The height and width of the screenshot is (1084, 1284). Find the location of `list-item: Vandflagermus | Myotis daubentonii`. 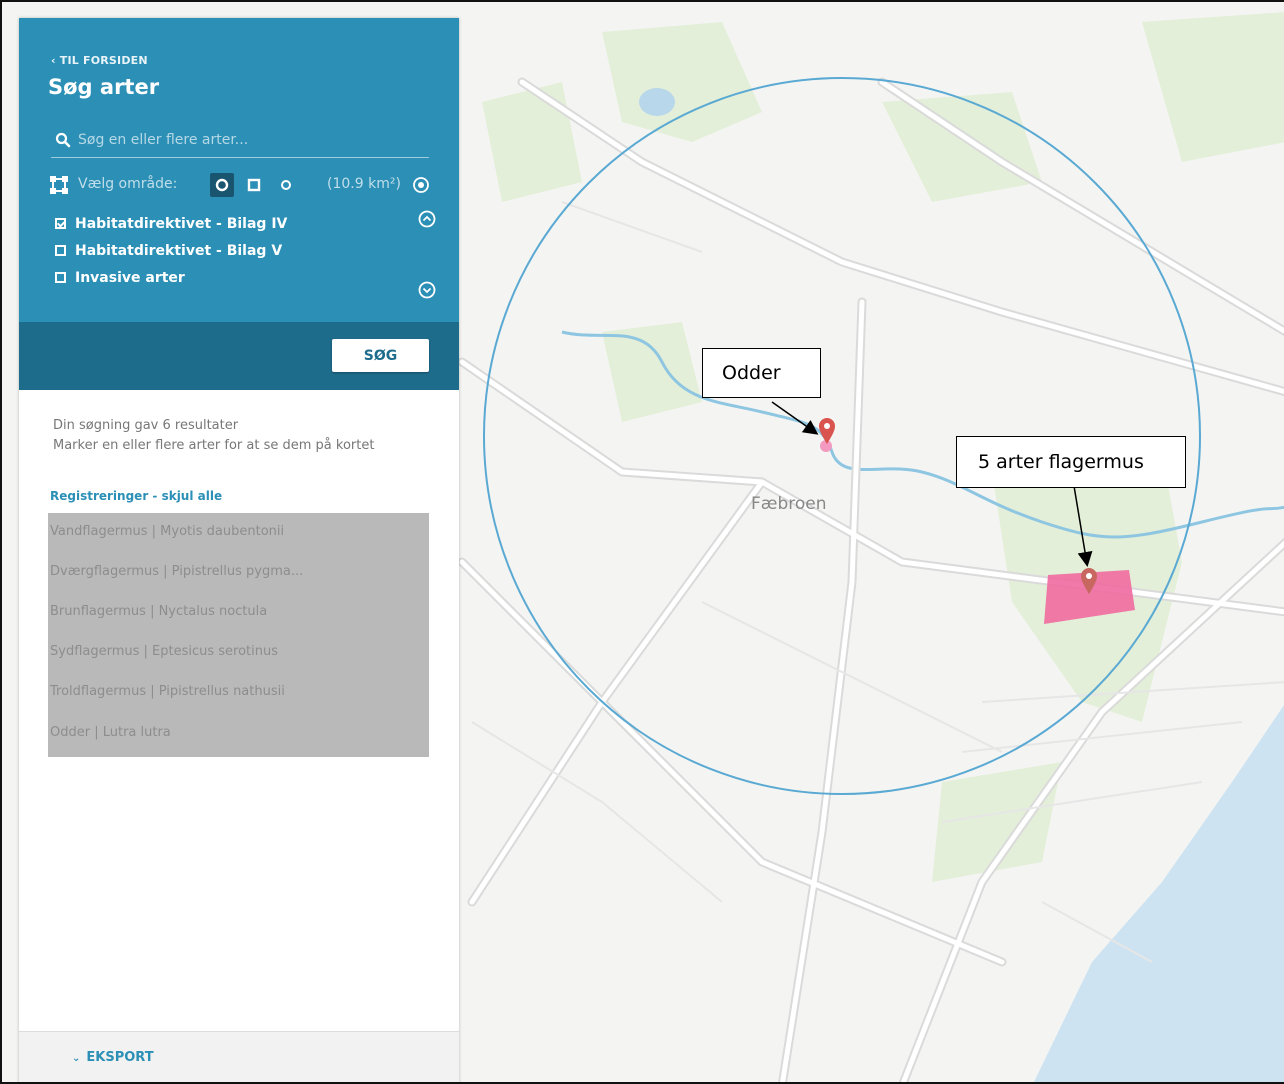

list-item: Vandflagermus | Myotis daubentonii is located at coordinates (167, 531).